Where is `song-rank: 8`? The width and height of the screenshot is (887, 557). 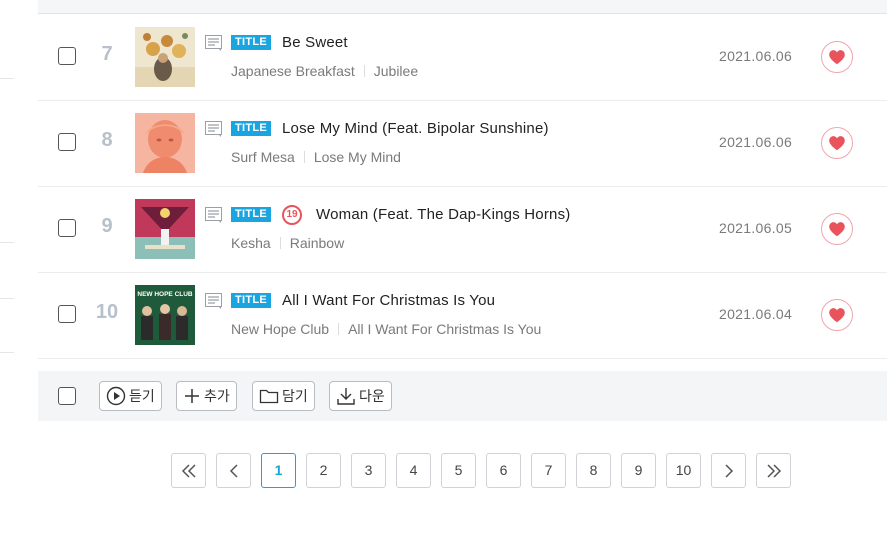
song-rank: 8 is located at coordinates (107, 140).